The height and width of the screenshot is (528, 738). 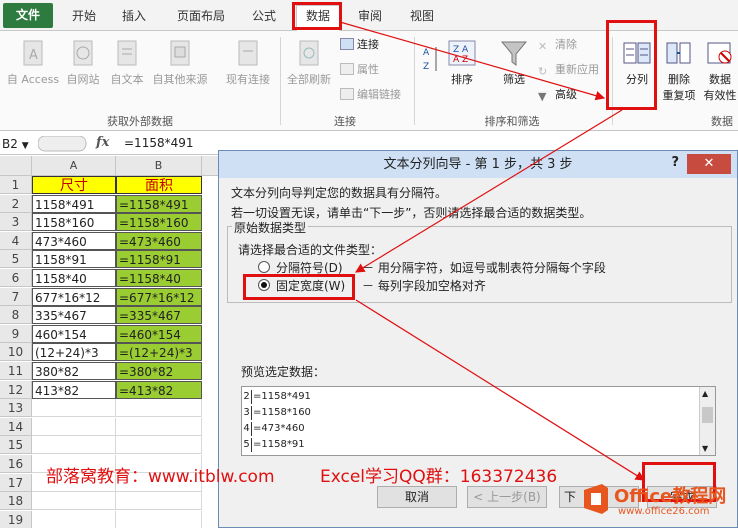 I want to click on arrow-fixed-width-to-finish, so click(x=500, y=390).